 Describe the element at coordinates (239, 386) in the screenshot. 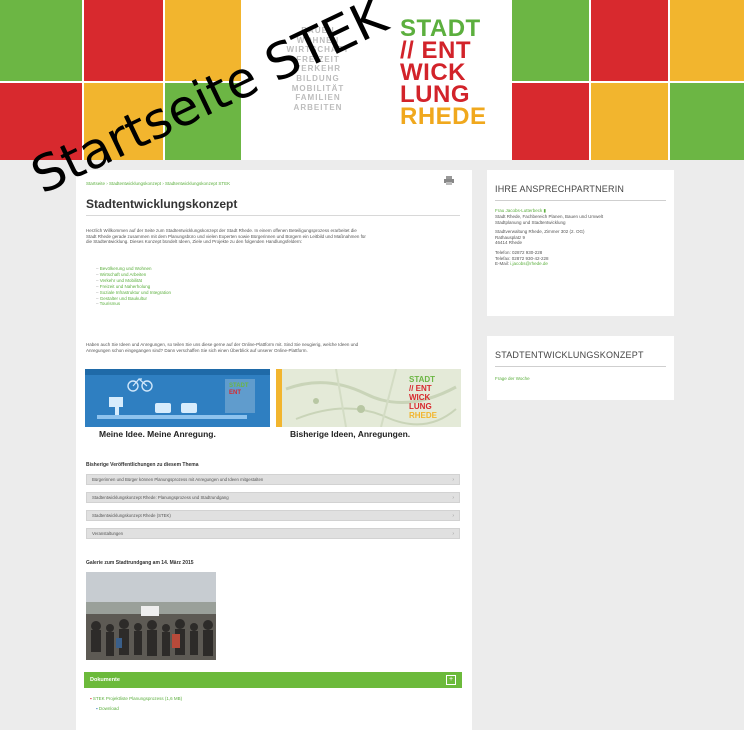

I see `svg-text: STADT` at that location.